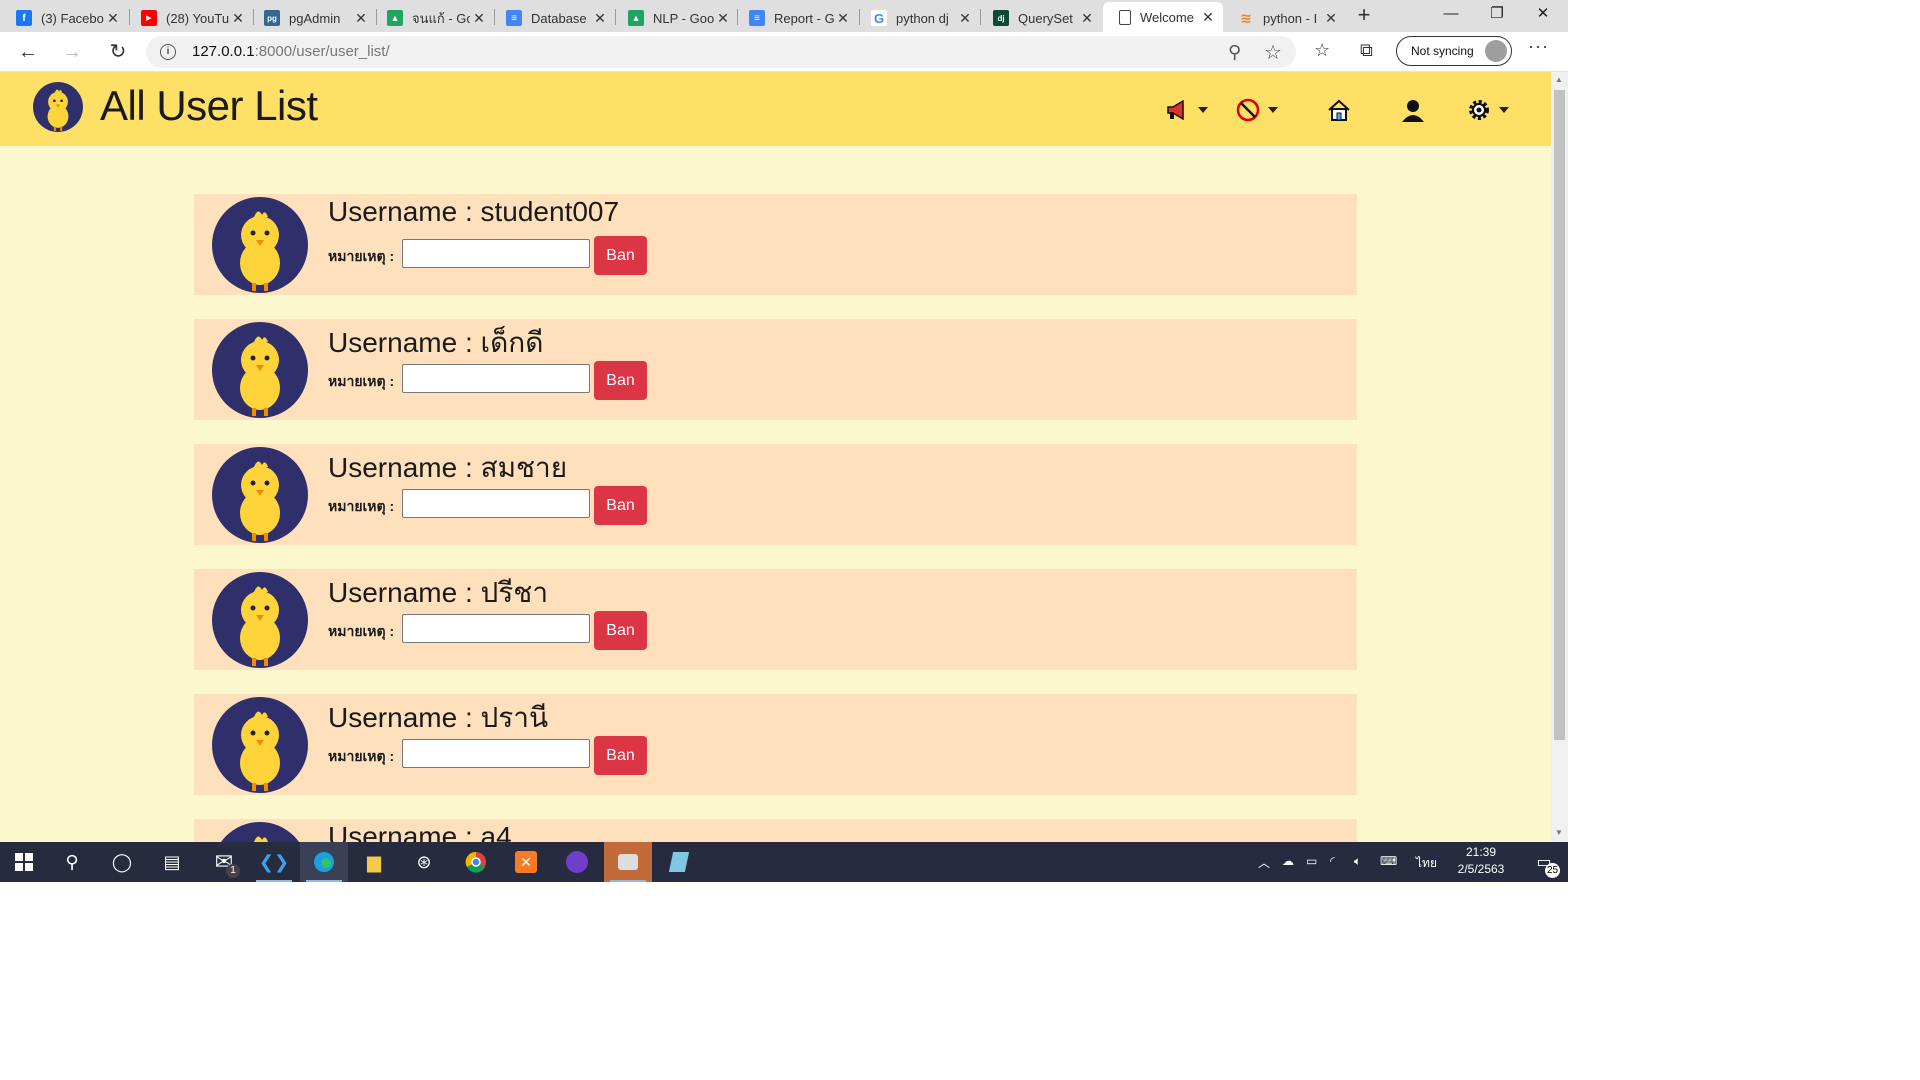 The height and width of the screenshot is (1080, 1920). I want to click on tab-queryset: dj QuerySet ✕, so click(1039, 18).